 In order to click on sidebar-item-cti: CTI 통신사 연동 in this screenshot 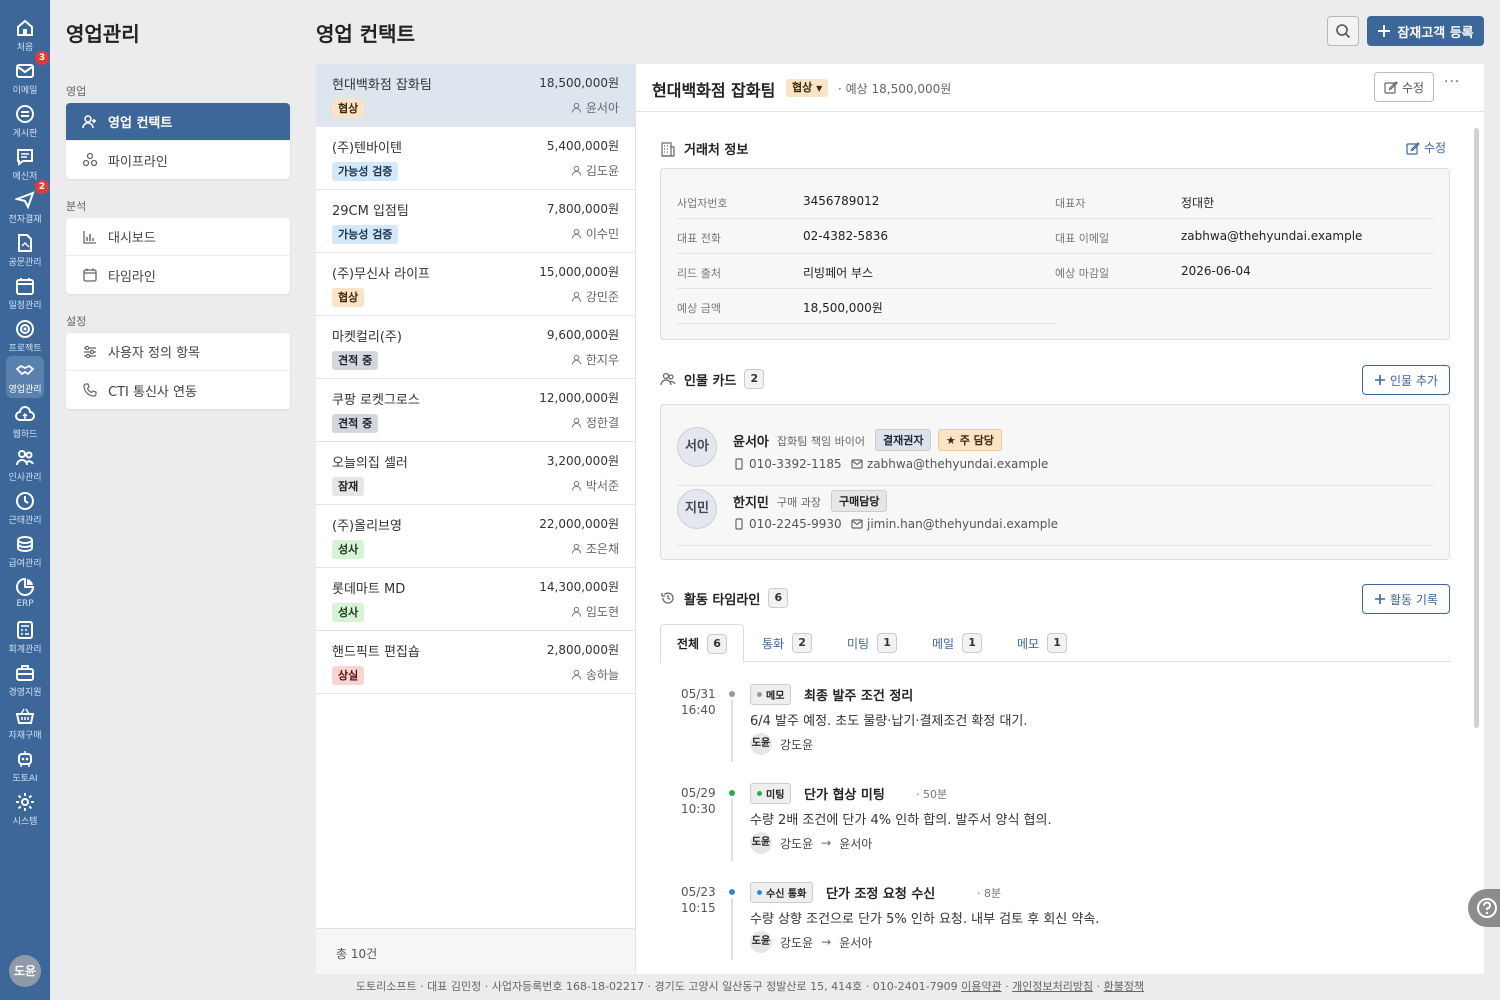, I will do `click(178, 390)`.